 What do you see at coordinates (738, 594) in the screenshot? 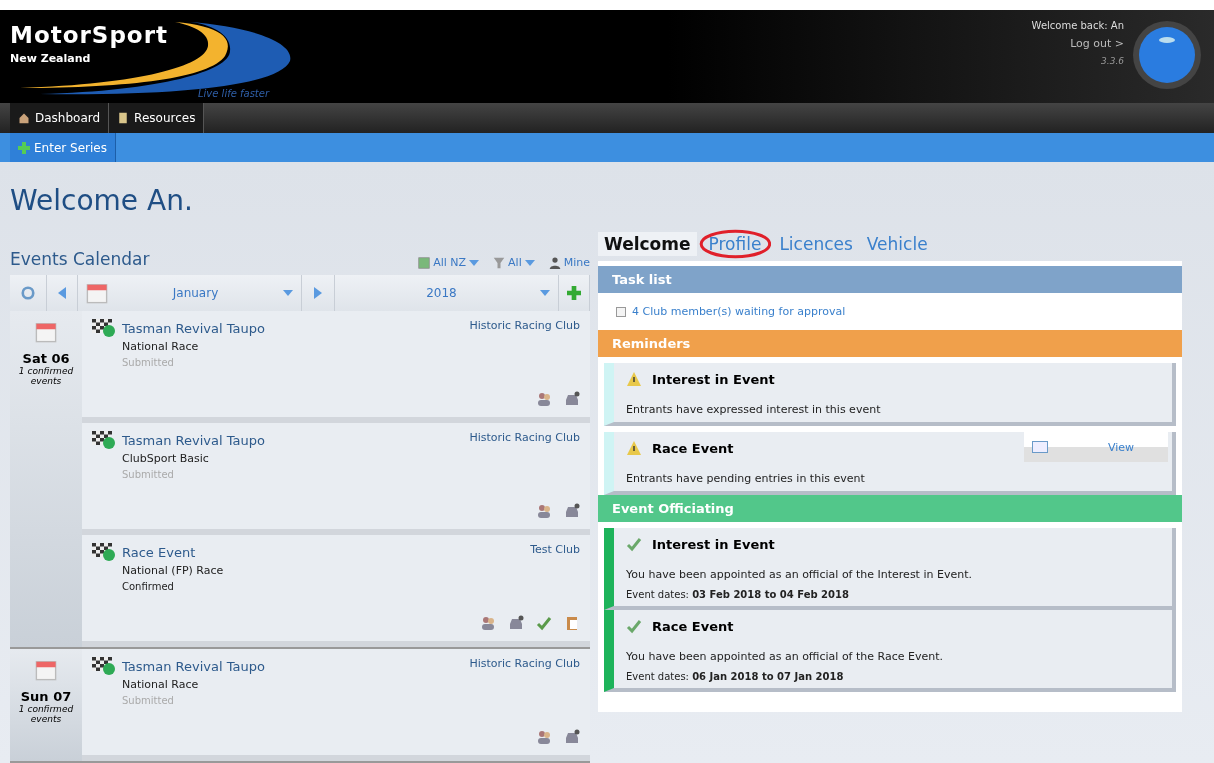
I see `event-dates: Event dates: 03 Feb 2018 to 04 Feb 2018` at bounding box center [738, 594].